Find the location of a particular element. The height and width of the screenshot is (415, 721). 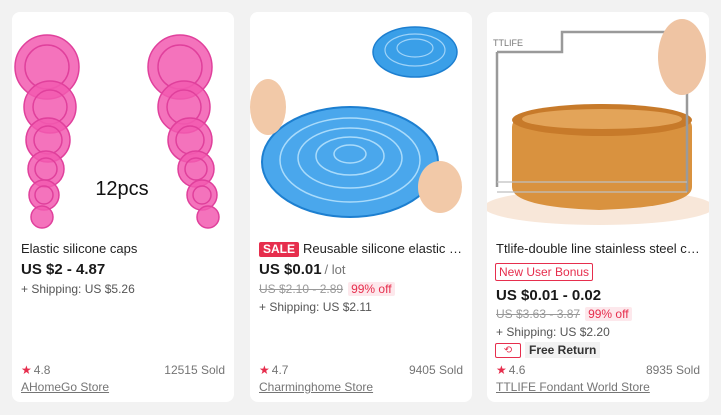

shipping-cost: + Shipping: US $2.20 is located at coordinates (553, 332).